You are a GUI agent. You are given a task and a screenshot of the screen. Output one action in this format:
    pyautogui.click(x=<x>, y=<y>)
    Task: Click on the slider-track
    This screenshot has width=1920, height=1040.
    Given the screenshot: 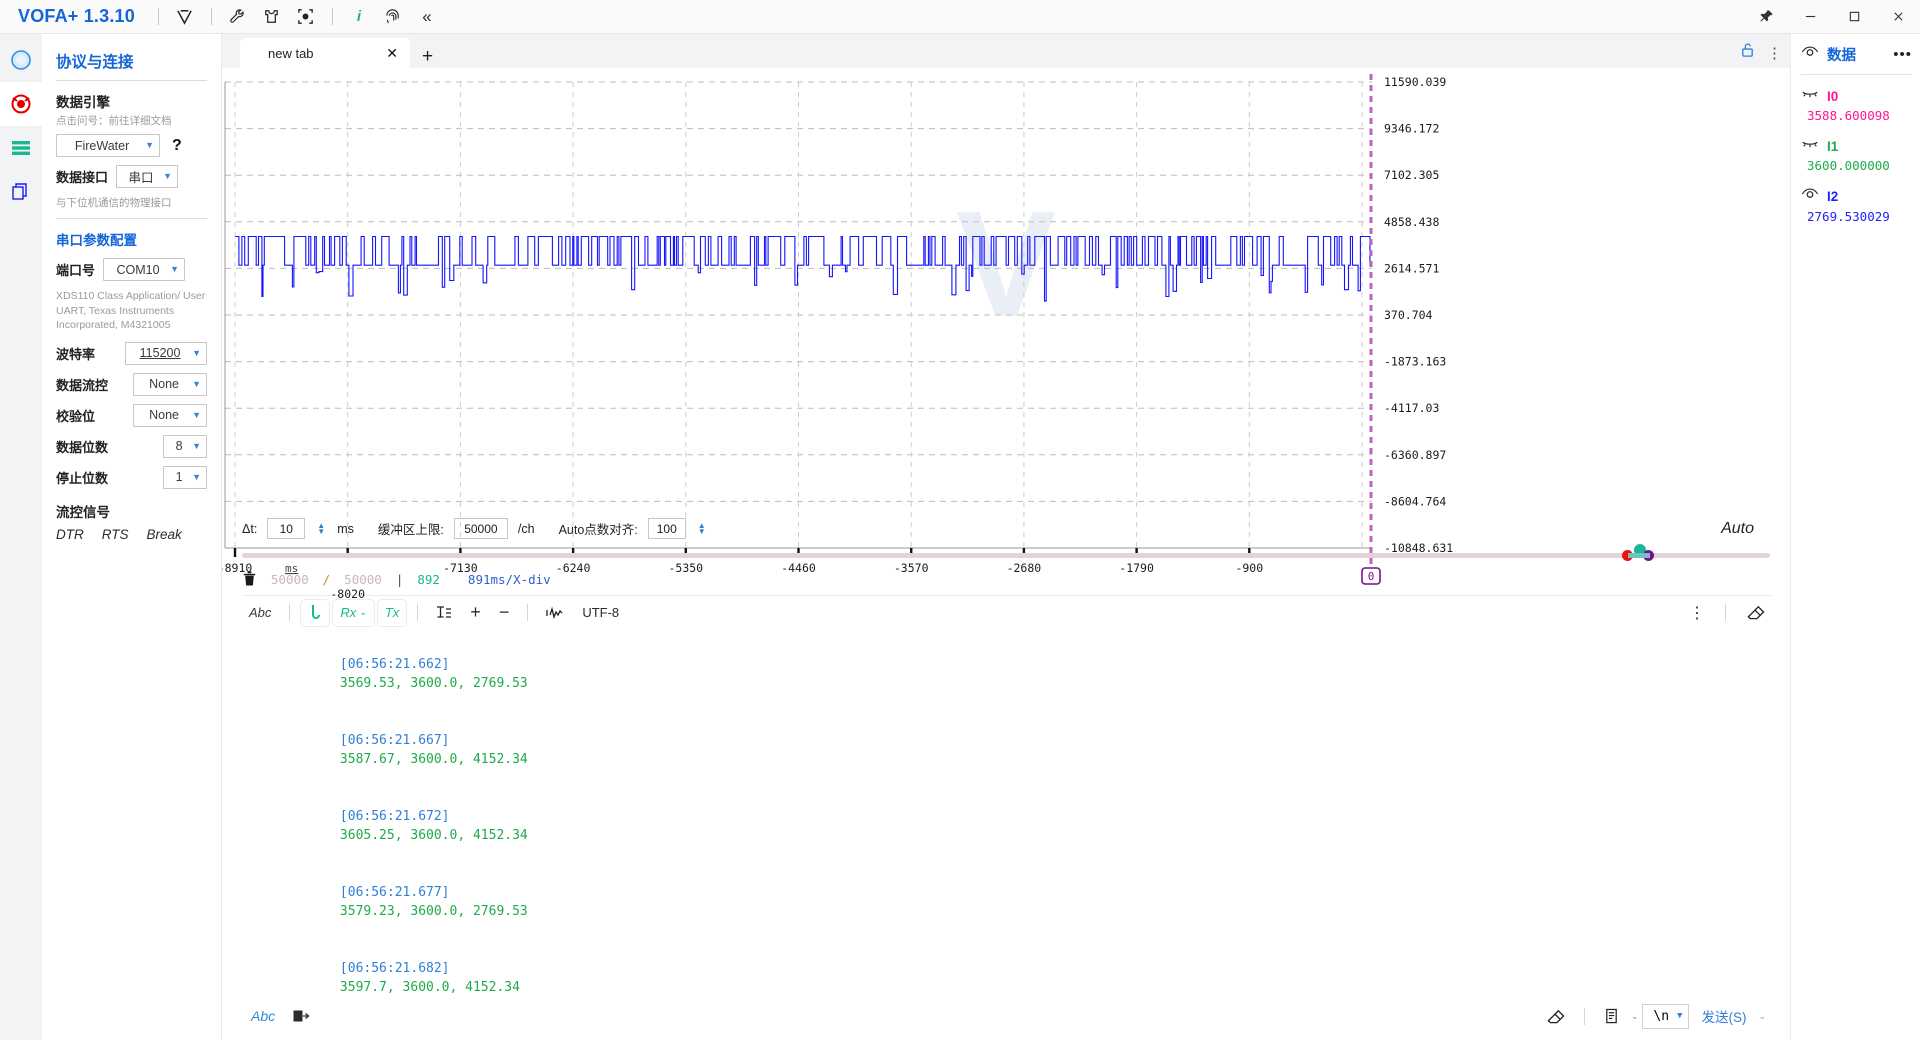 What is the action you would take?
    pyautogui.click(x=1006, y=555)
    